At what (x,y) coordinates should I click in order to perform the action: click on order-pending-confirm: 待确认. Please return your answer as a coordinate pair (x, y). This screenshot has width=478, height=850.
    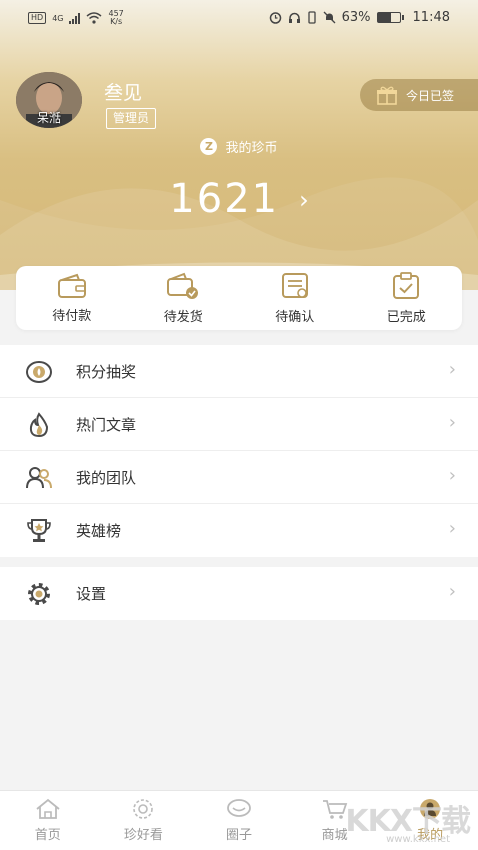
    Looking at the image, I should click on (295, 298).